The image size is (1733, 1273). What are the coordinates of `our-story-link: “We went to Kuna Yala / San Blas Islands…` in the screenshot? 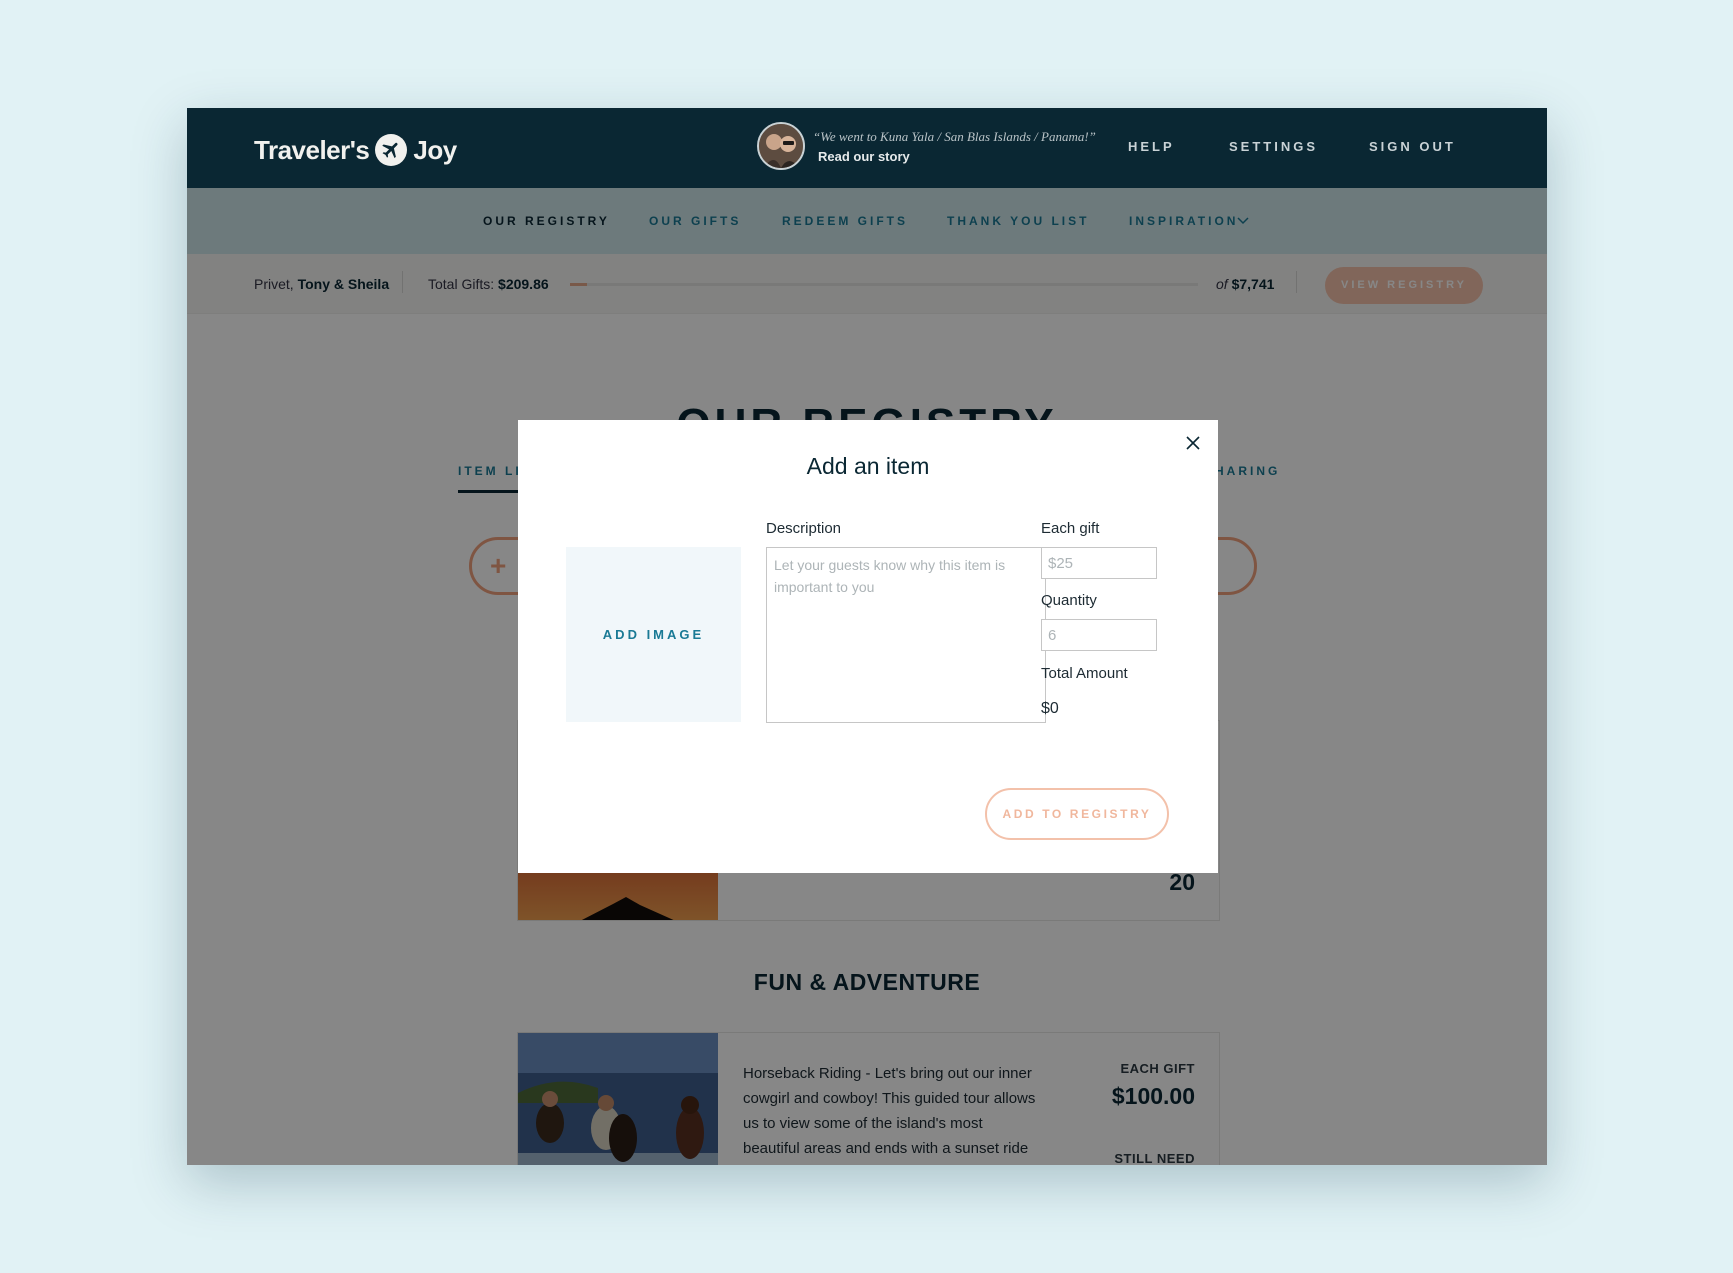 It's located at (926, 146).